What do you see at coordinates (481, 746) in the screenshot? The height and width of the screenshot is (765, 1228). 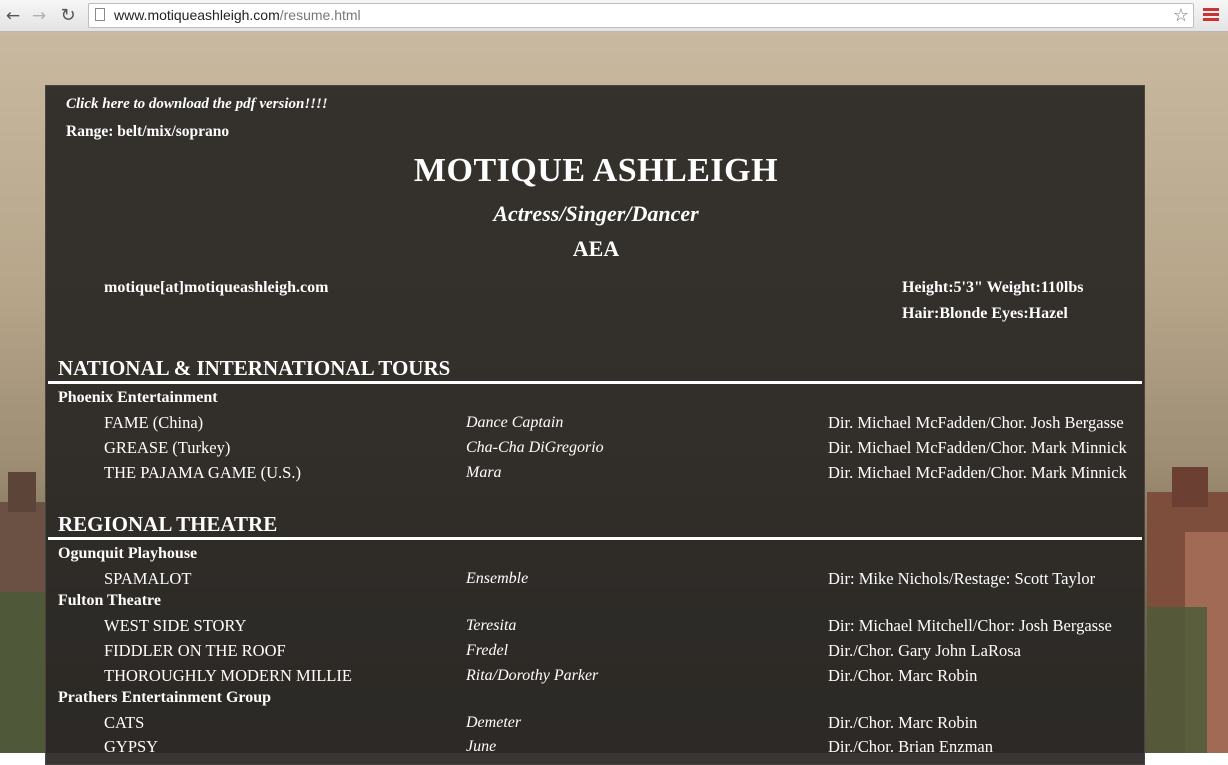 I see `credit-role: June` at bounding box center [481, 746].